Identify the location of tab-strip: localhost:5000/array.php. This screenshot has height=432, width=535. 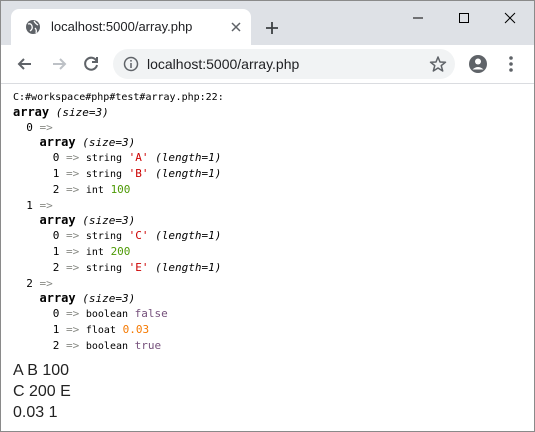
(267, 23).